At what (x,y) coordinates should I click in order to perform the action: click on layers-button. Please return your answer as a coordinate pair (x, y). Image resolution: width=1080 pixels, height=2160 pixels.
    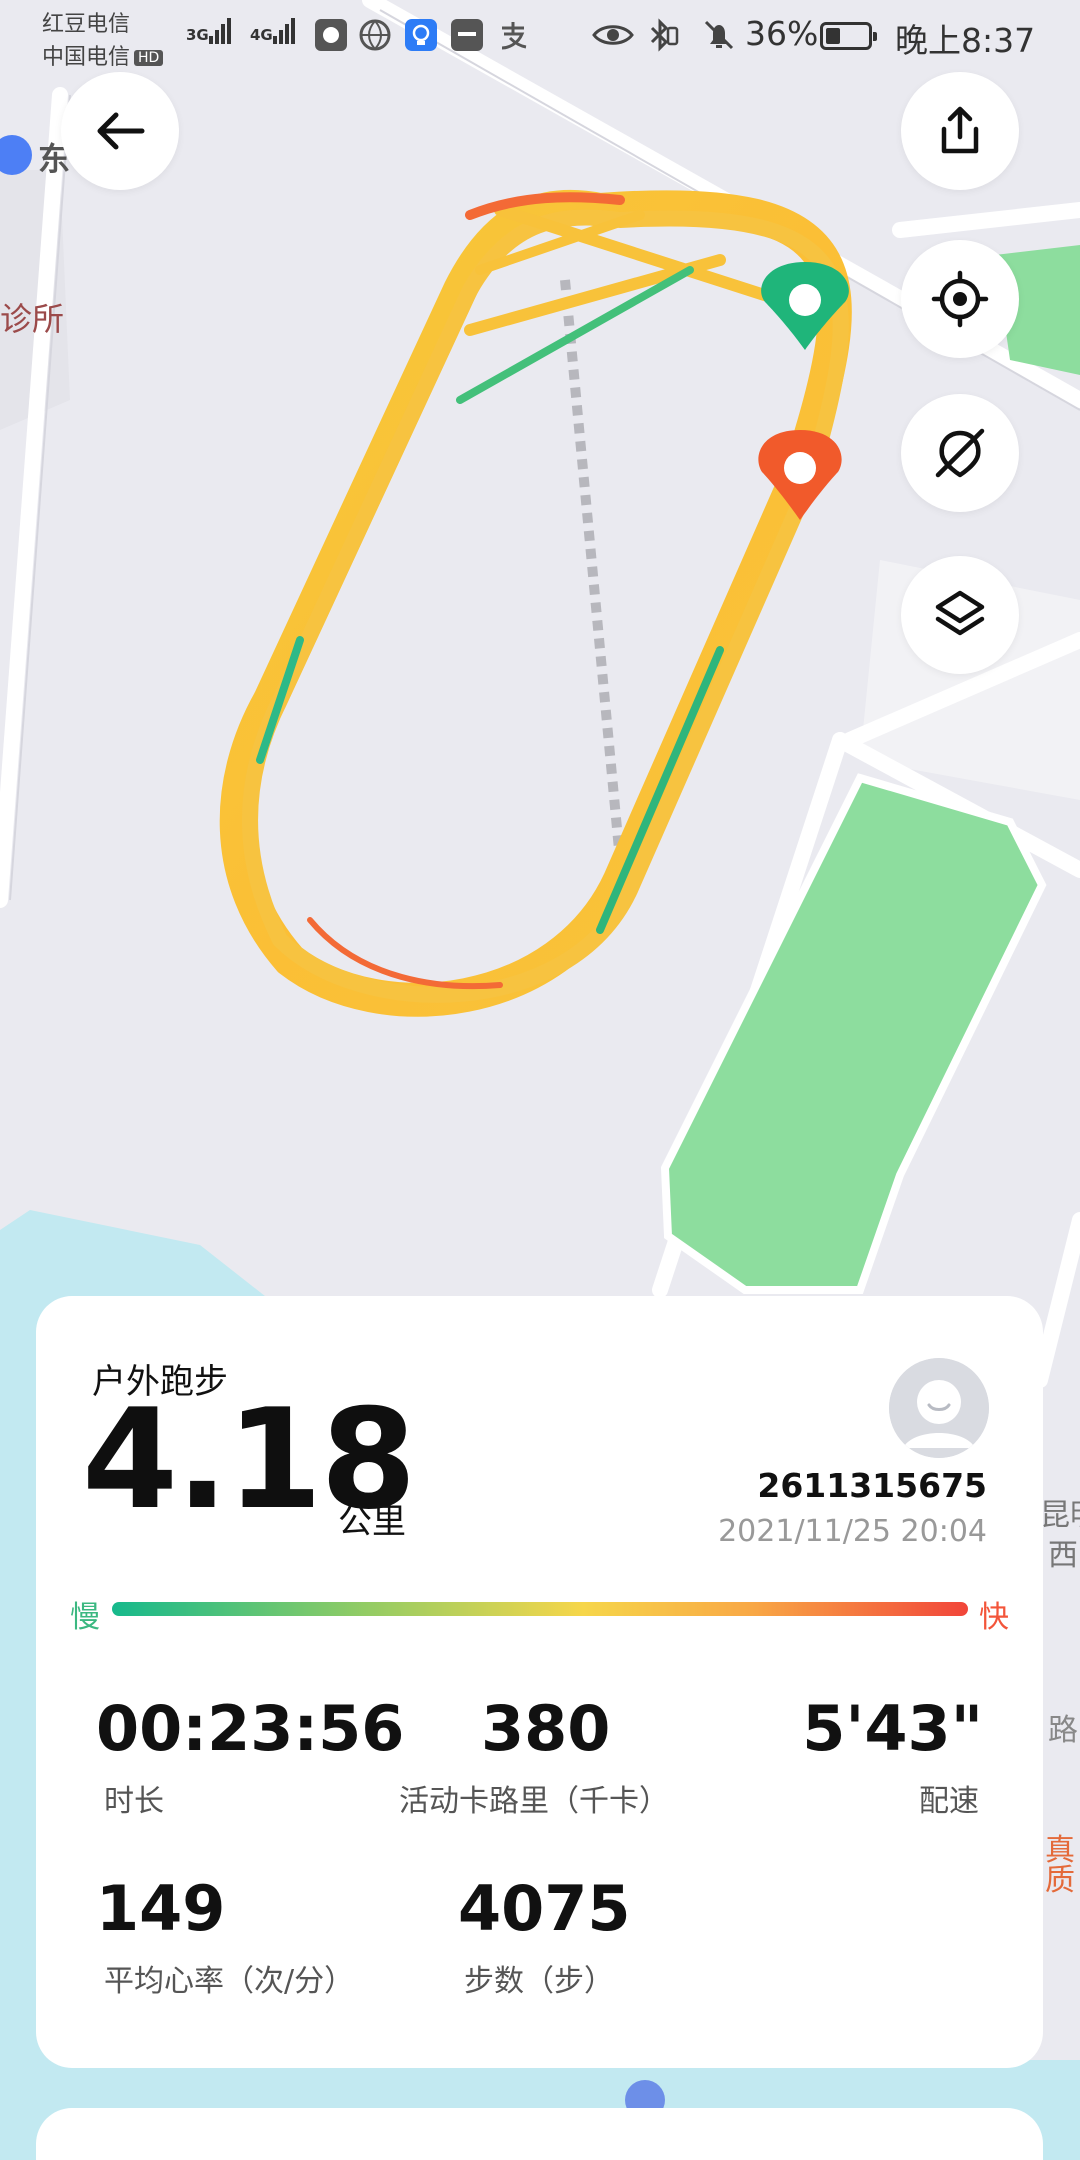
    Looking at the image, I should click on (960, 615).